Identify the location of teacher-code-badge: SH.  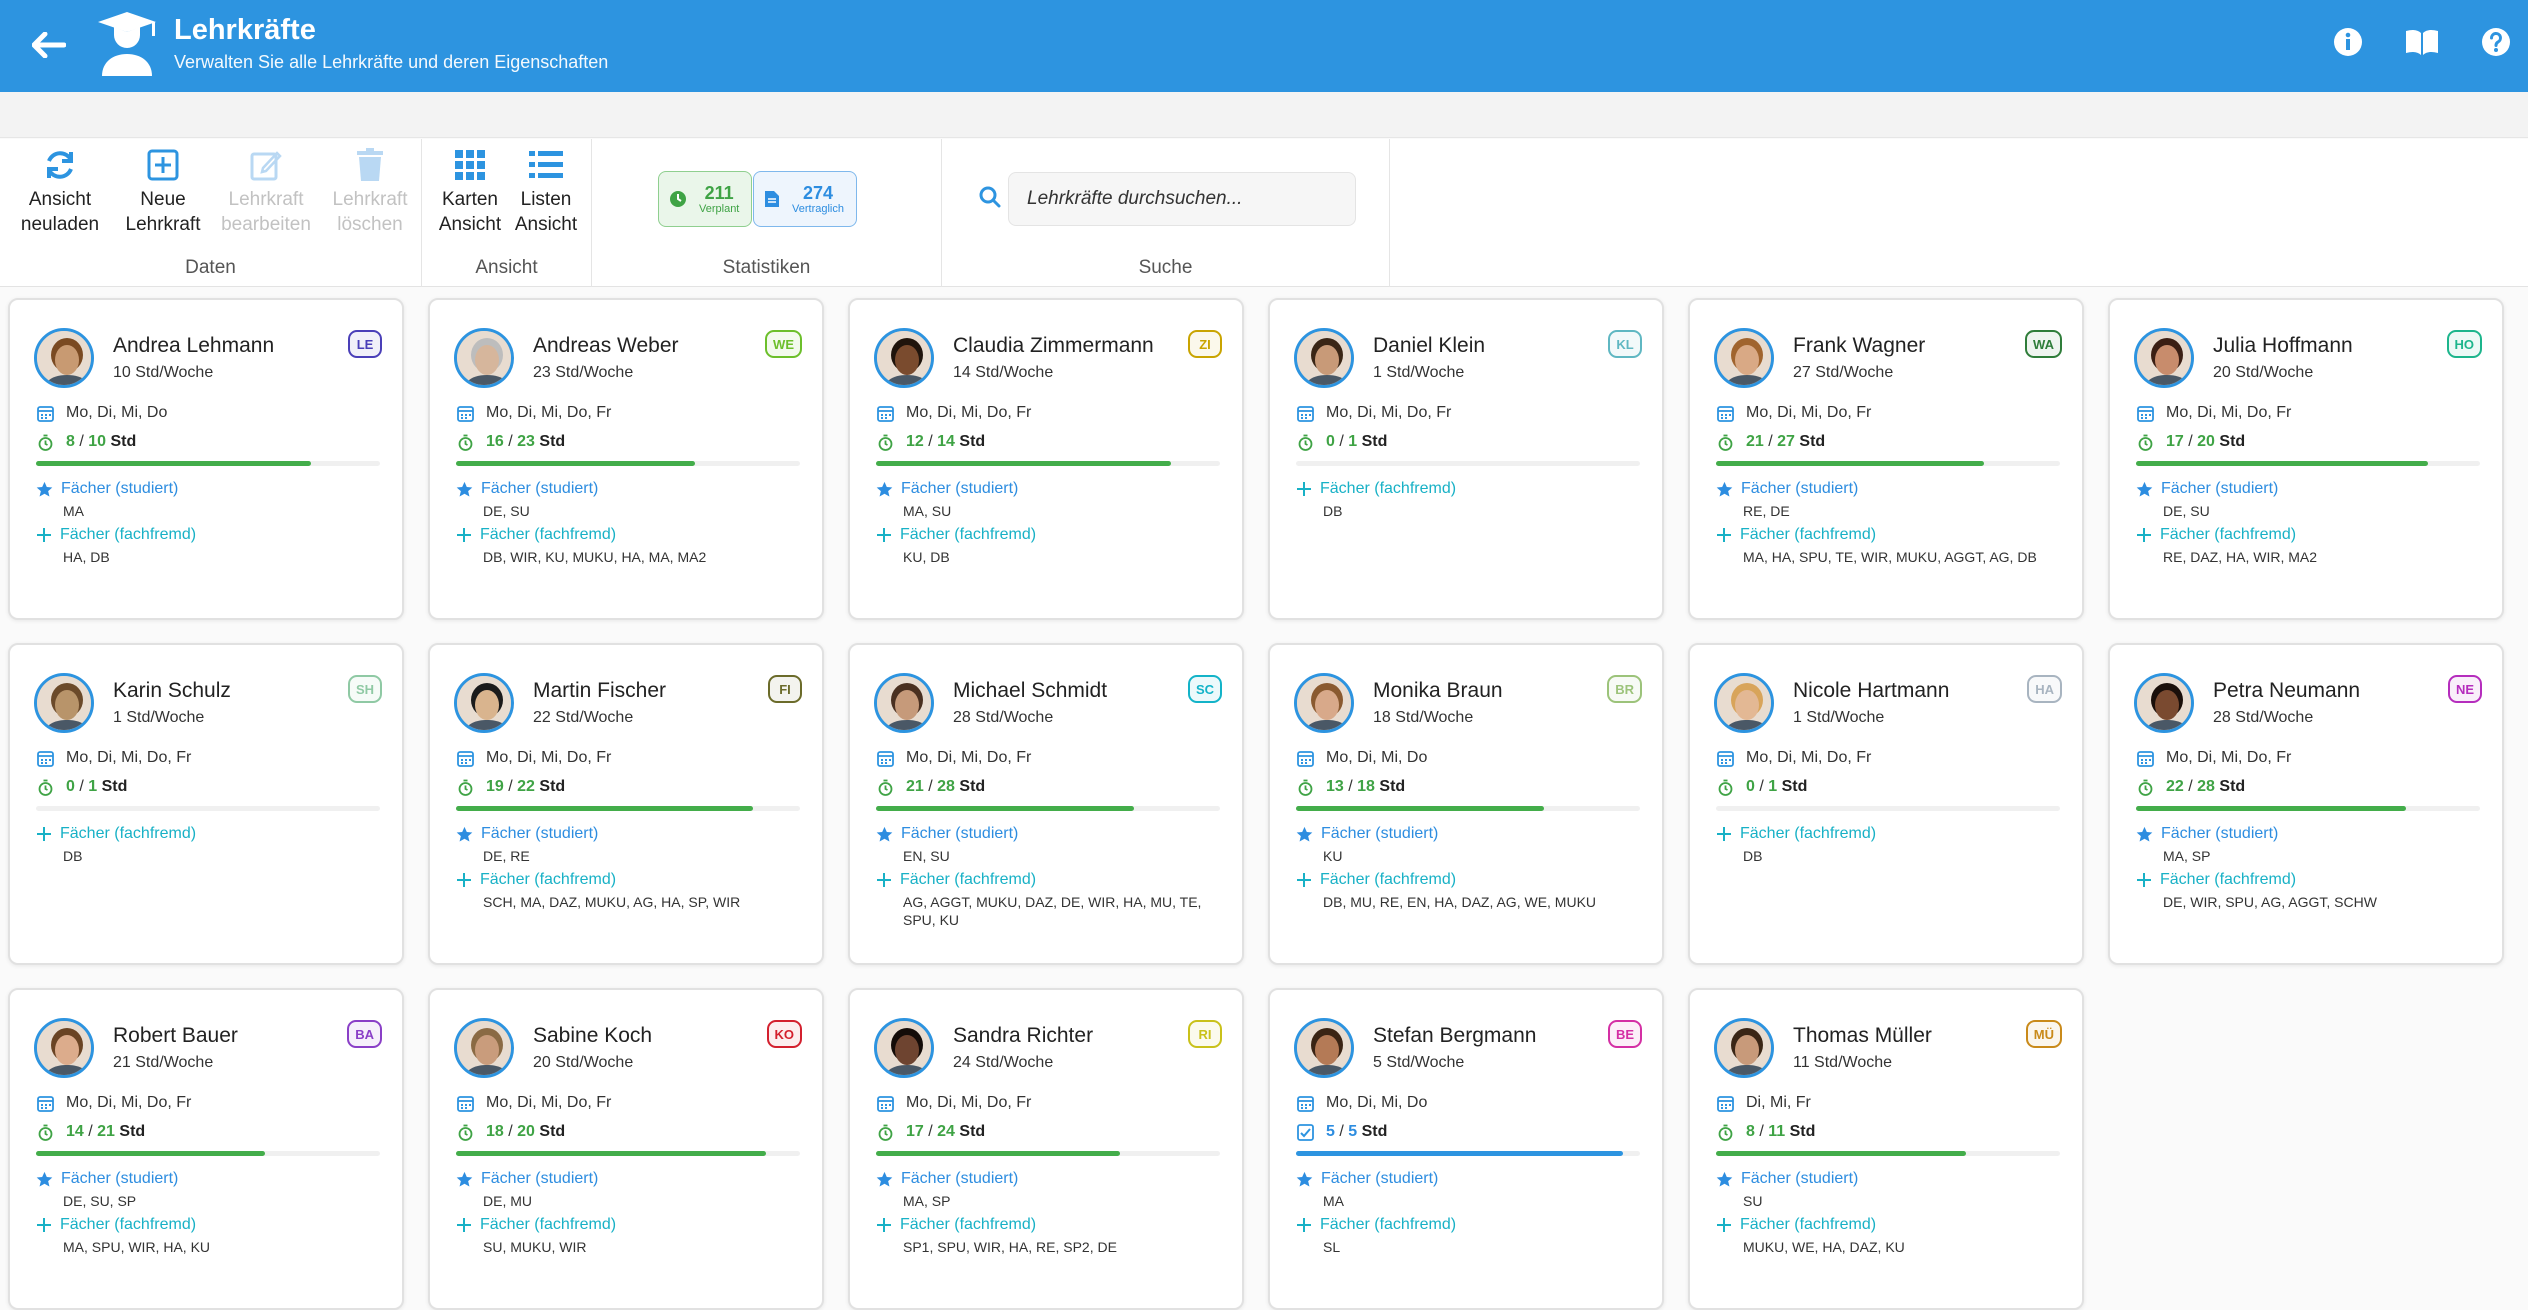
(364, 689).